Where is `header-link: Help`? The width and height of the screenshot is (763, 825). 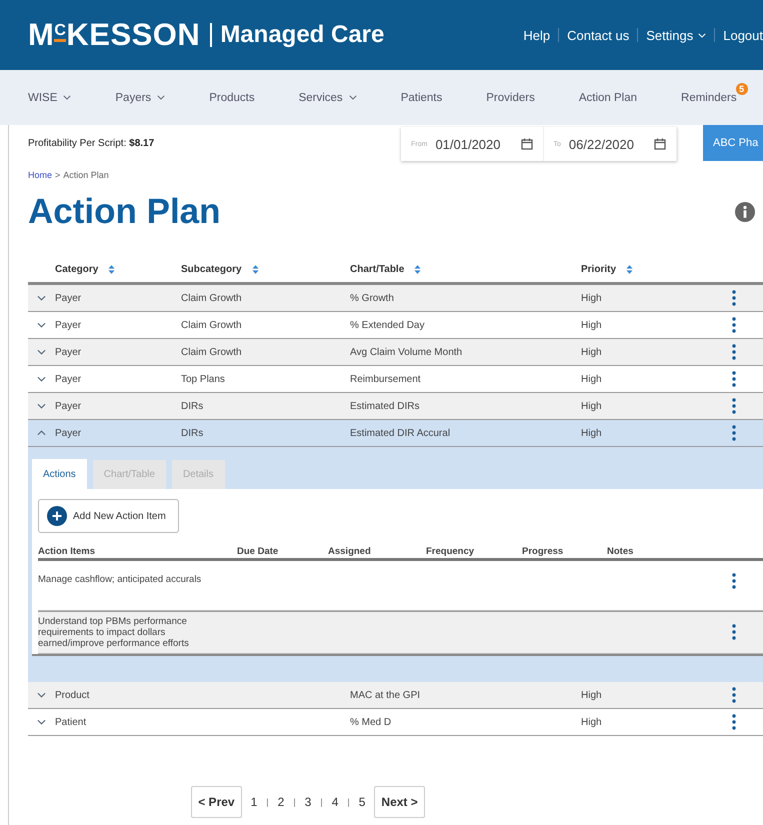 header-link: Help is located at coordinates (536, 35).